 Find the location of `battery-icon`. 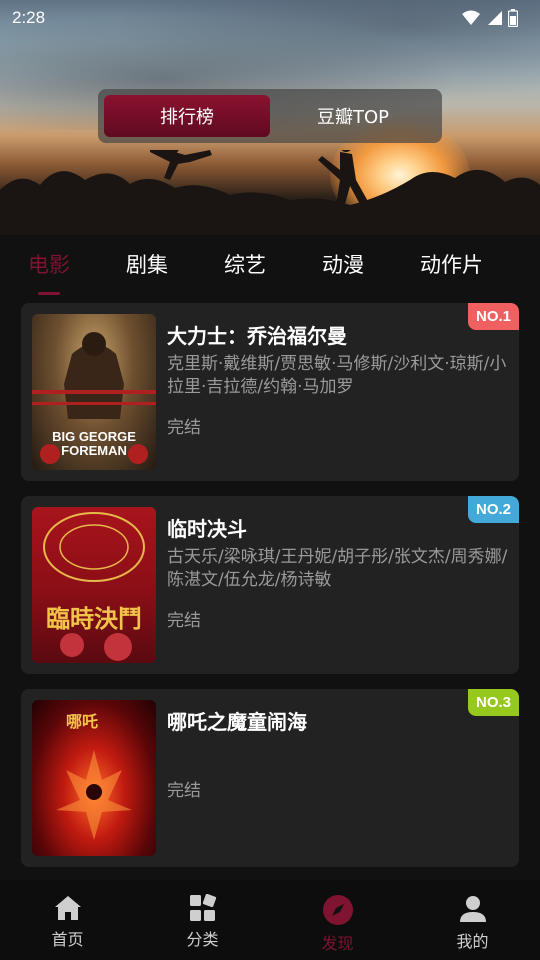

battery-icon is located at coordinates (513, 18).